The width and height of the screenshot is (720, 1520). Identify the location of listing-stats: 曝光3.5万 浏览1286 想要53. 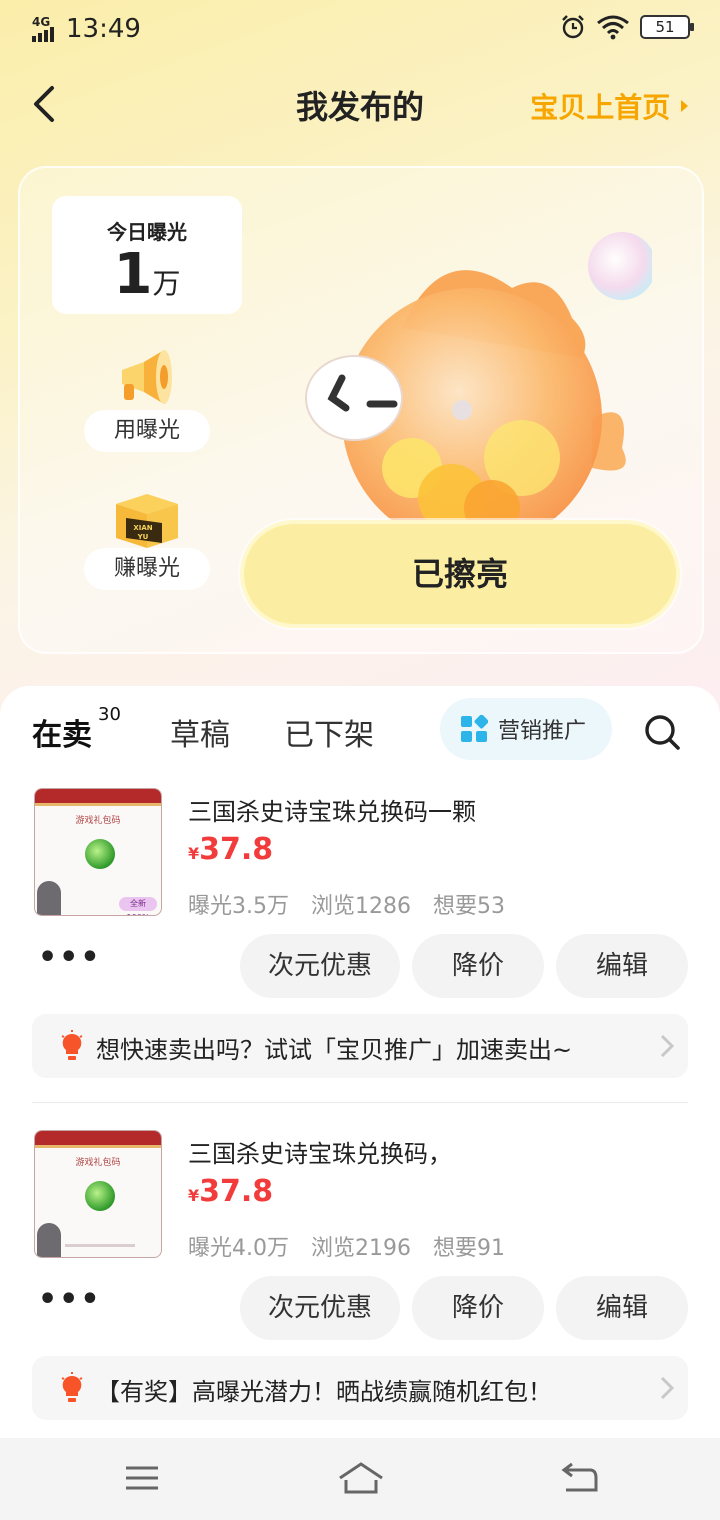
(346, 904).